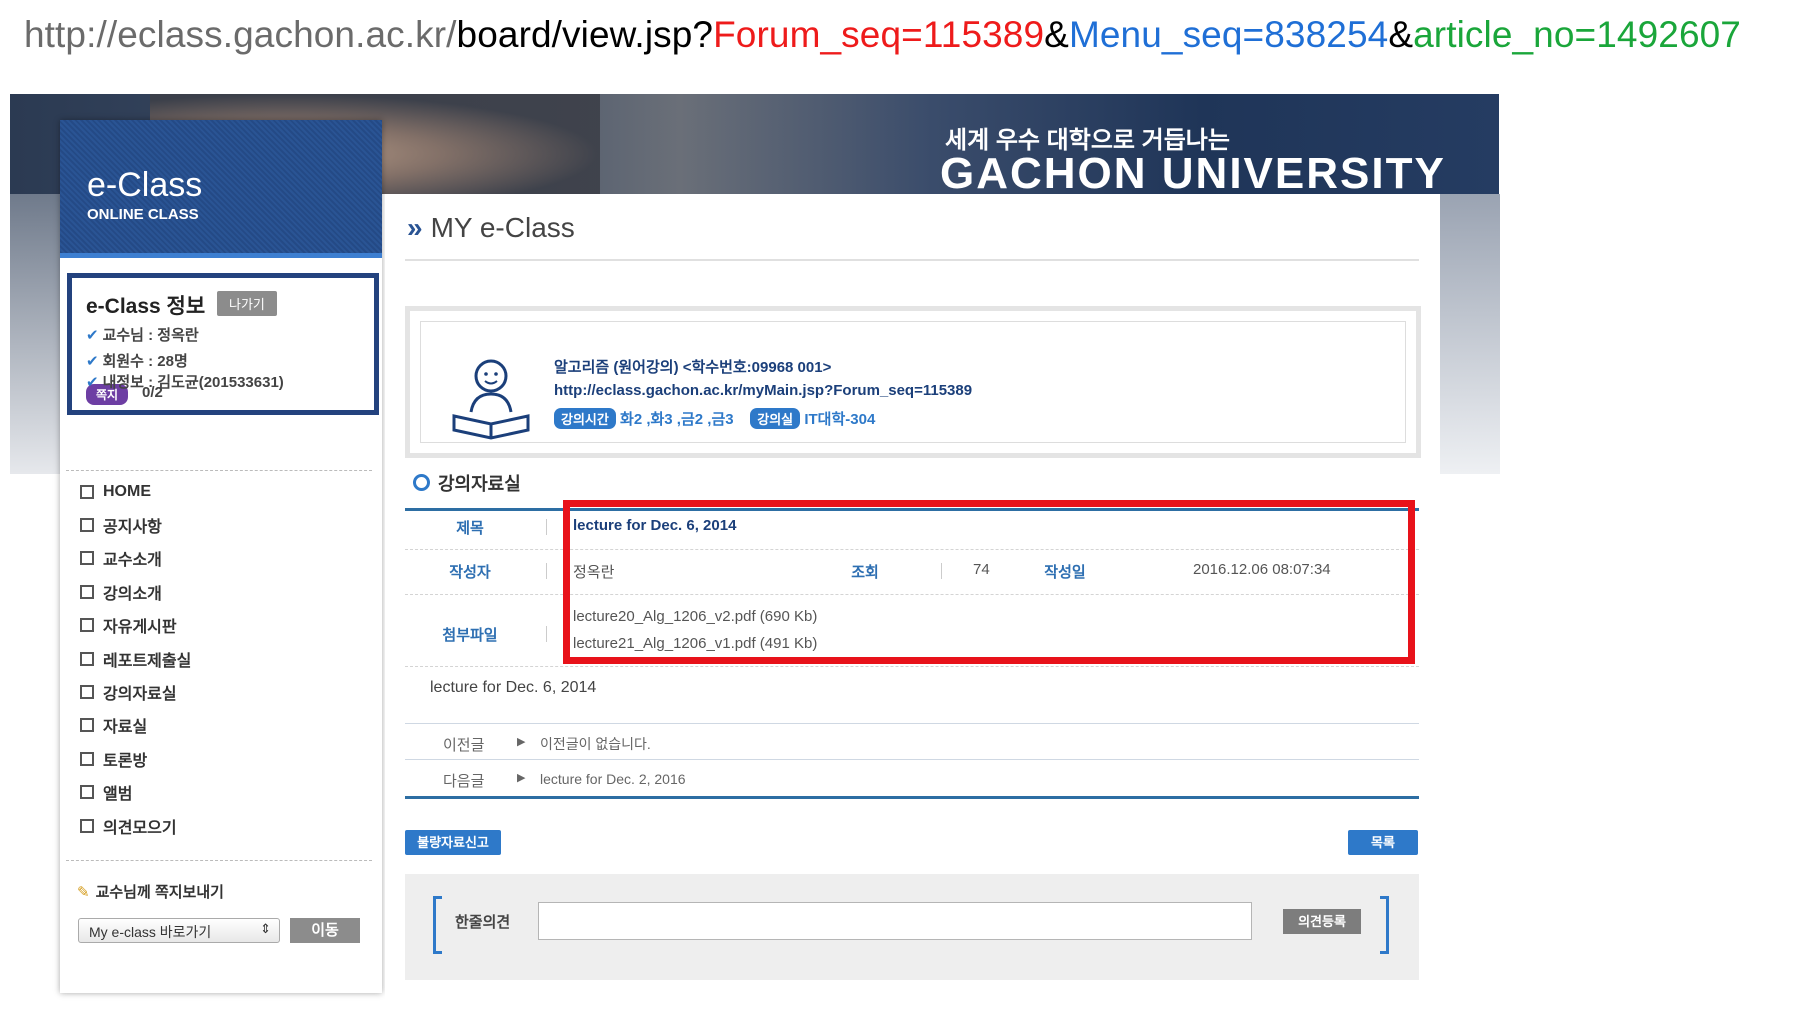 This screenshot has height=1022, width=1809. I want to click on list-button: 목록, so click(1383, 842).